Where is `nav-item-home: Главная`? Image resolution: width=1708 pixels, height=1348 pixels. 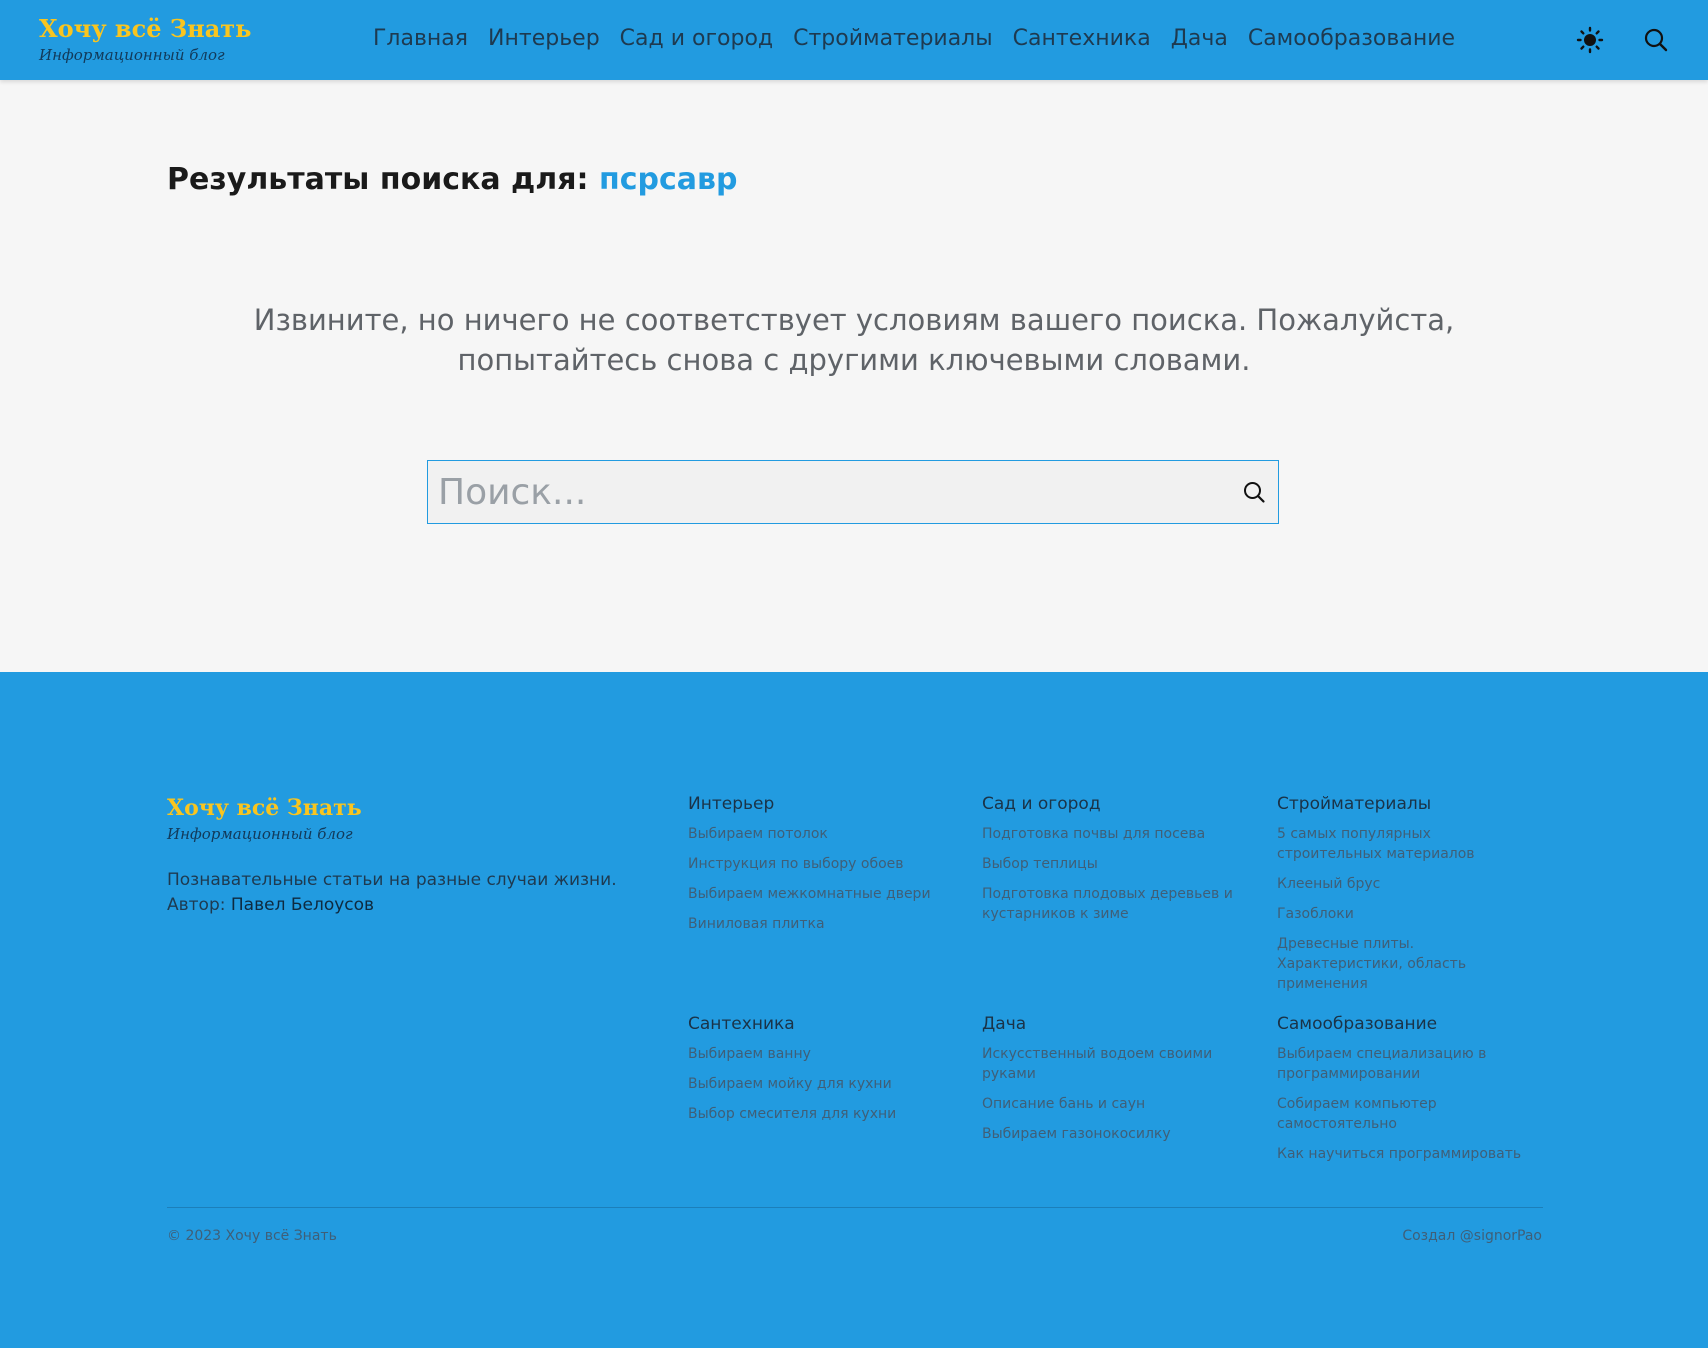
nav-item-home: Главная is located at coordinates (420, 38).